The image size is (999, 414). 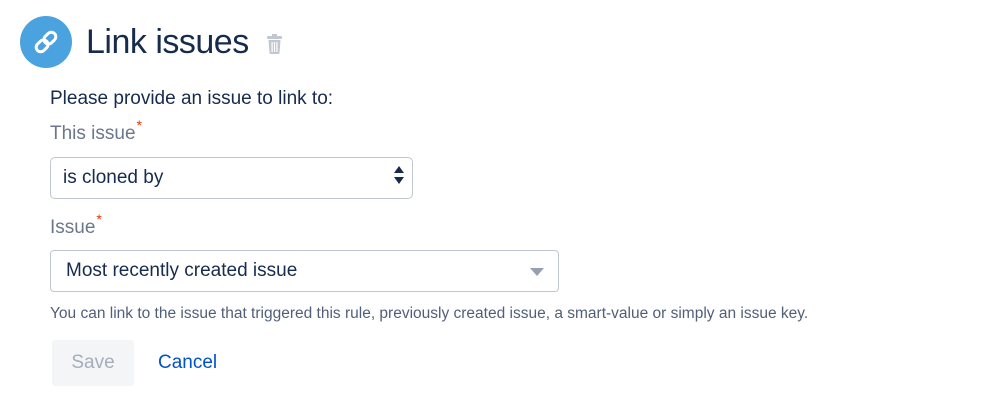 I want to click on trash-icon, so click(x=274, y=44).